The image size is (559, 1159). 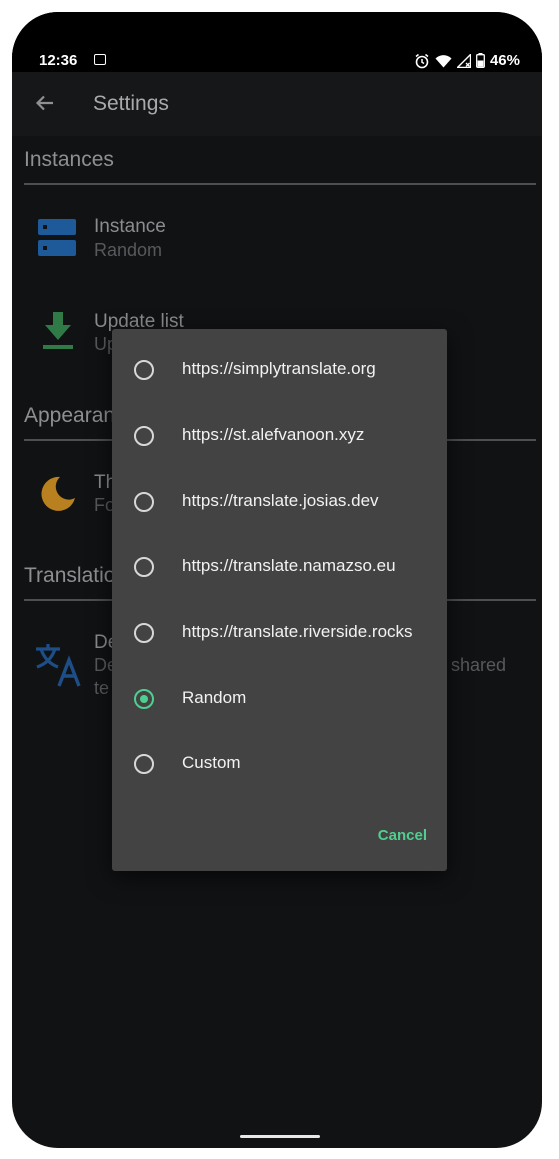 What do you see at coordinates (273, 434) in the screenshot?
I see `option-label: https://st.alefvanoon.xyz` at bounding box center [273, 434].